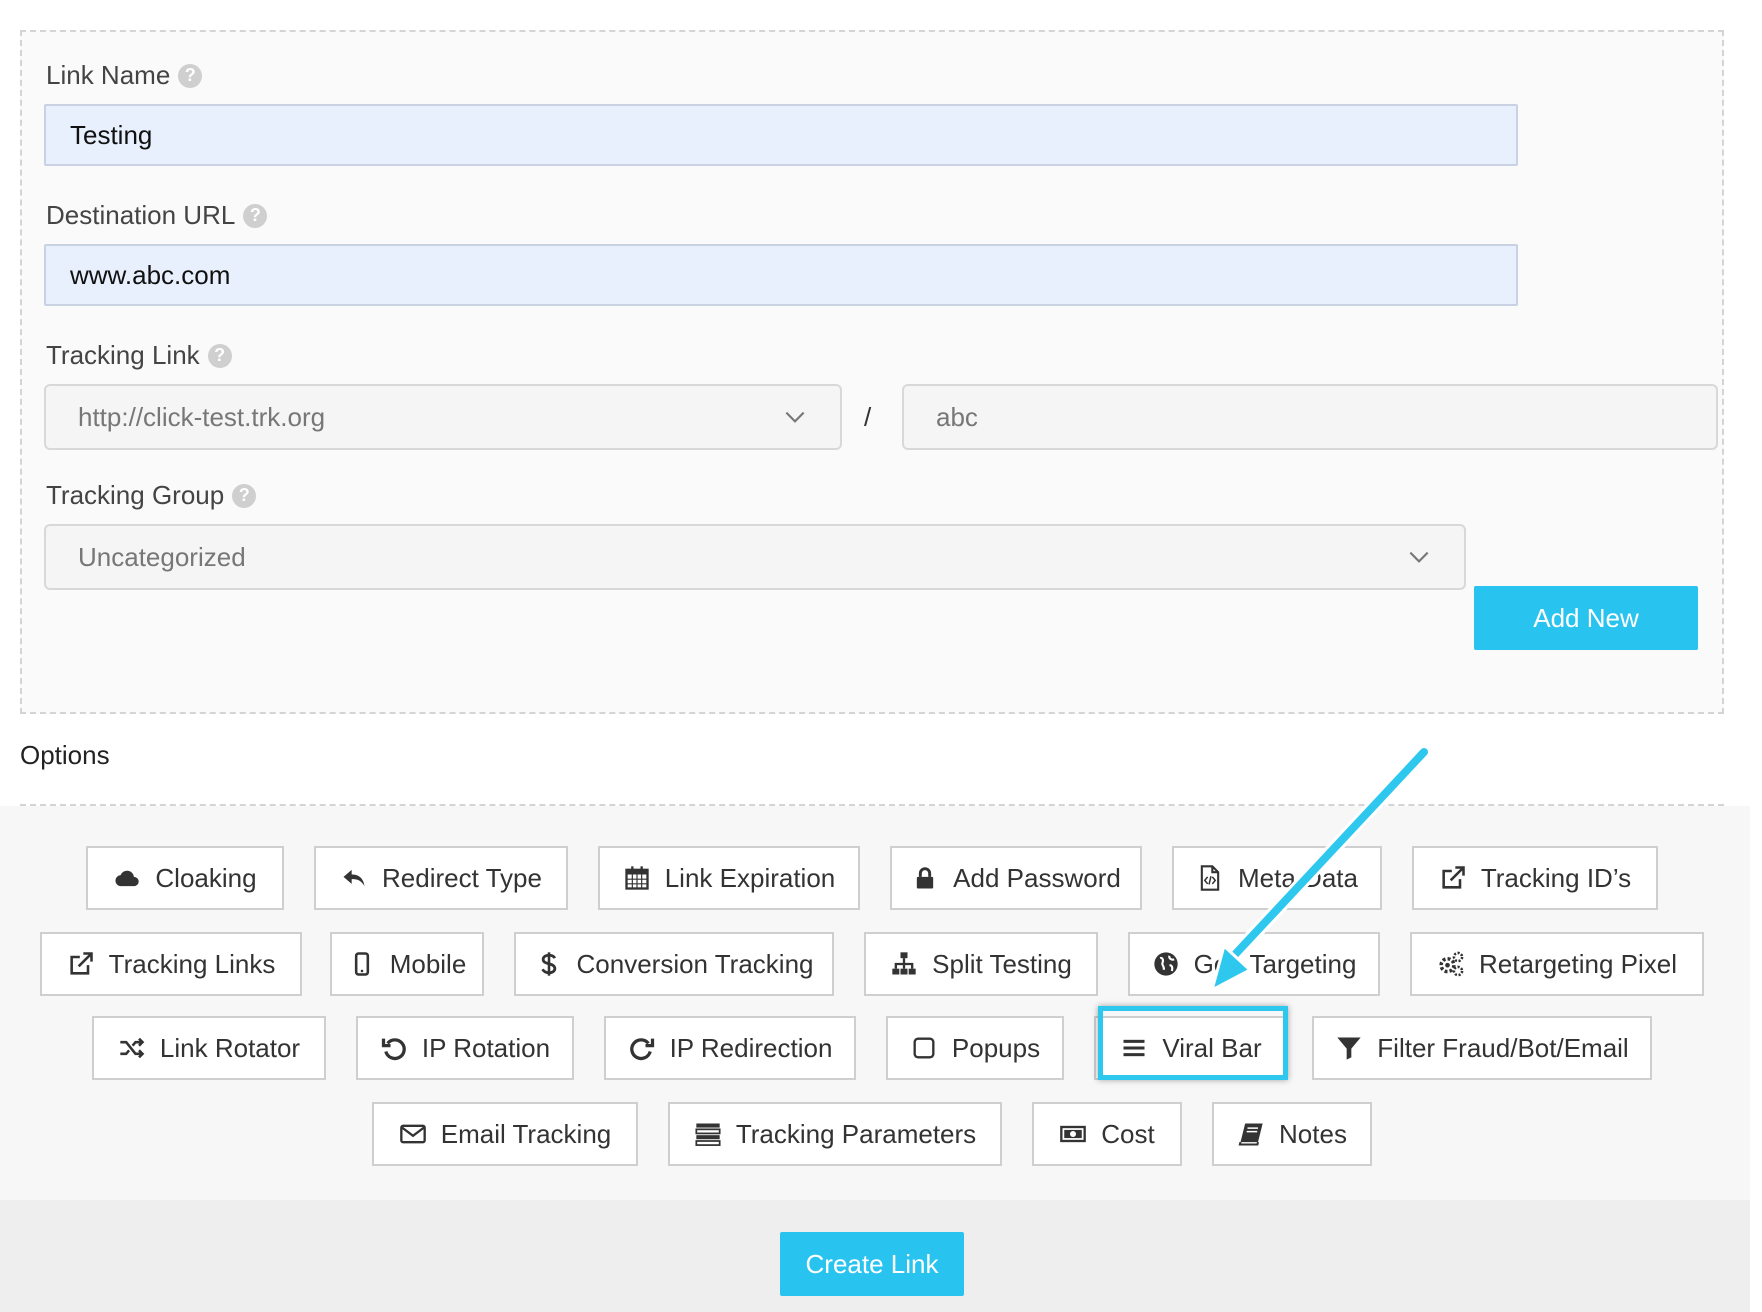 The height and width of the screenshot is (1312, 1762). Describe the element at coordinates (781, 275) in the screenshot. I see `destination-url-input: www.abc.com` at that location.